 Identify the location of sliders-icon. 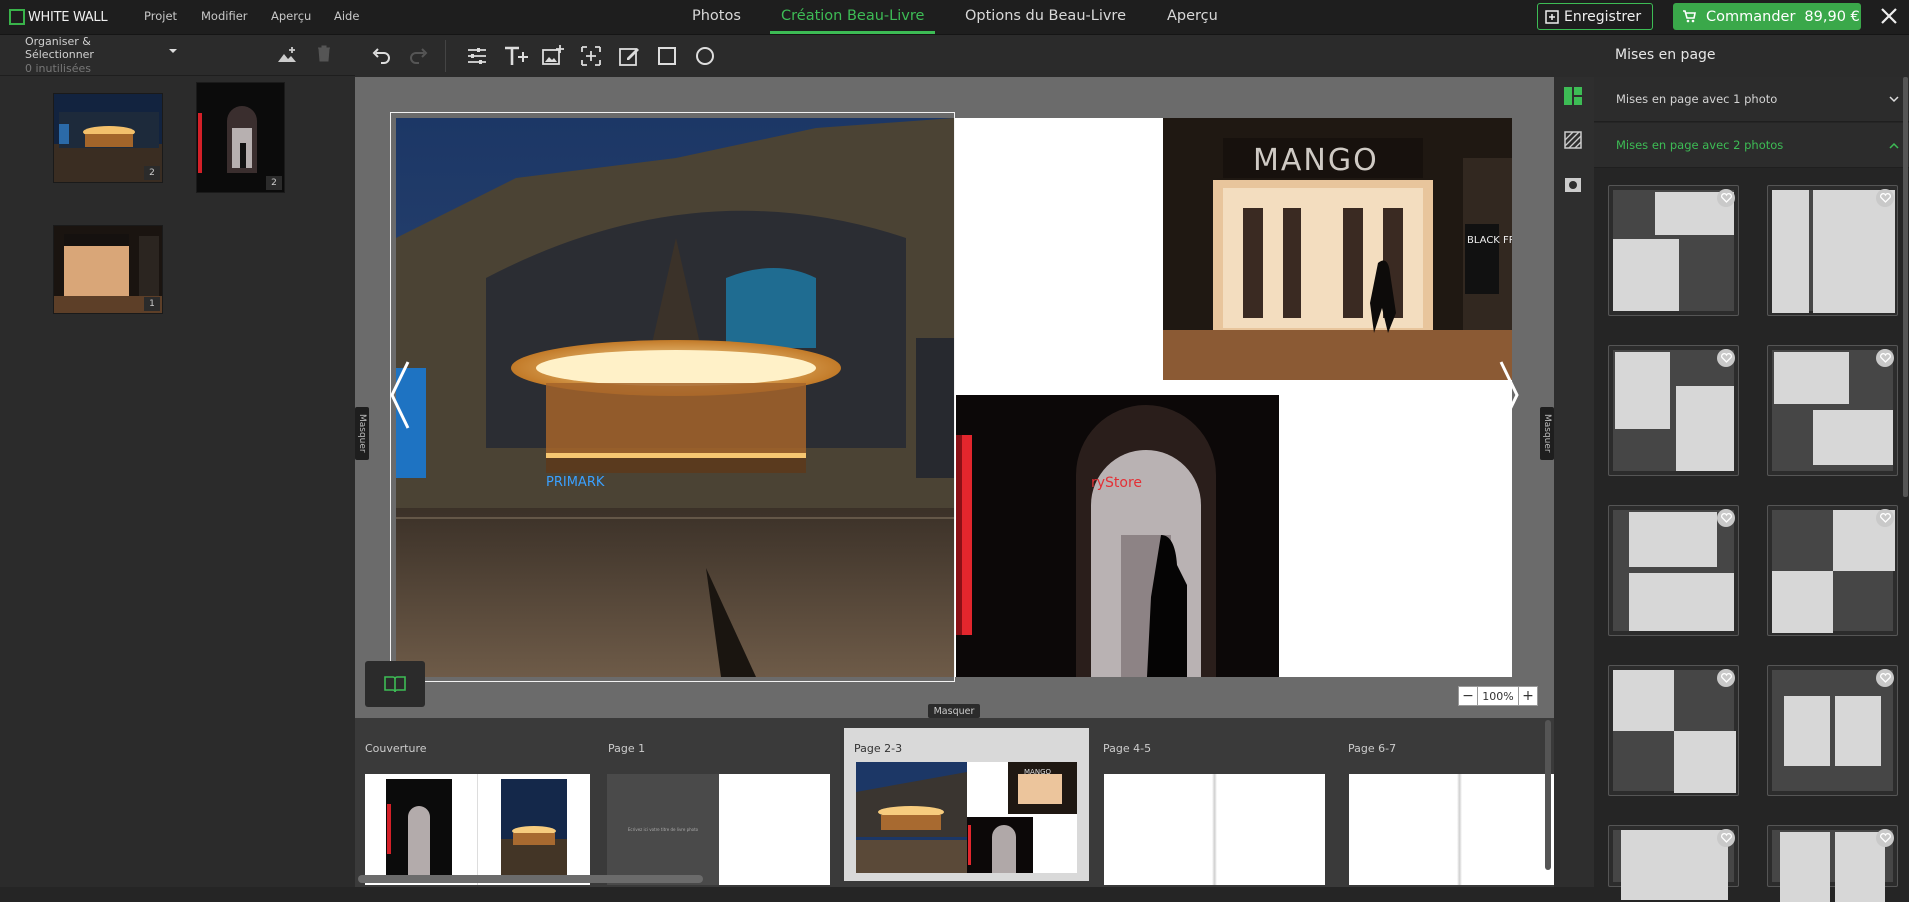
(477, 56).